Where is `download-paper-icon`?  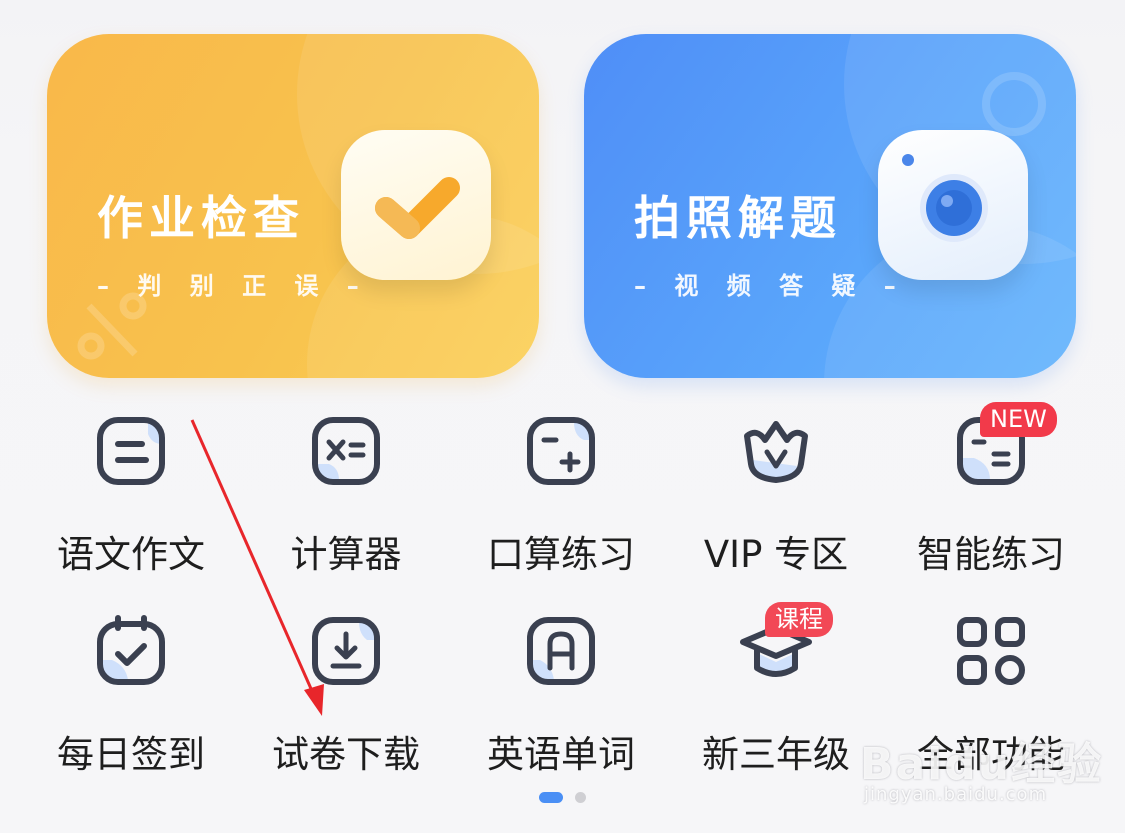
download-paper-icon is located at coordinates (346, 651).